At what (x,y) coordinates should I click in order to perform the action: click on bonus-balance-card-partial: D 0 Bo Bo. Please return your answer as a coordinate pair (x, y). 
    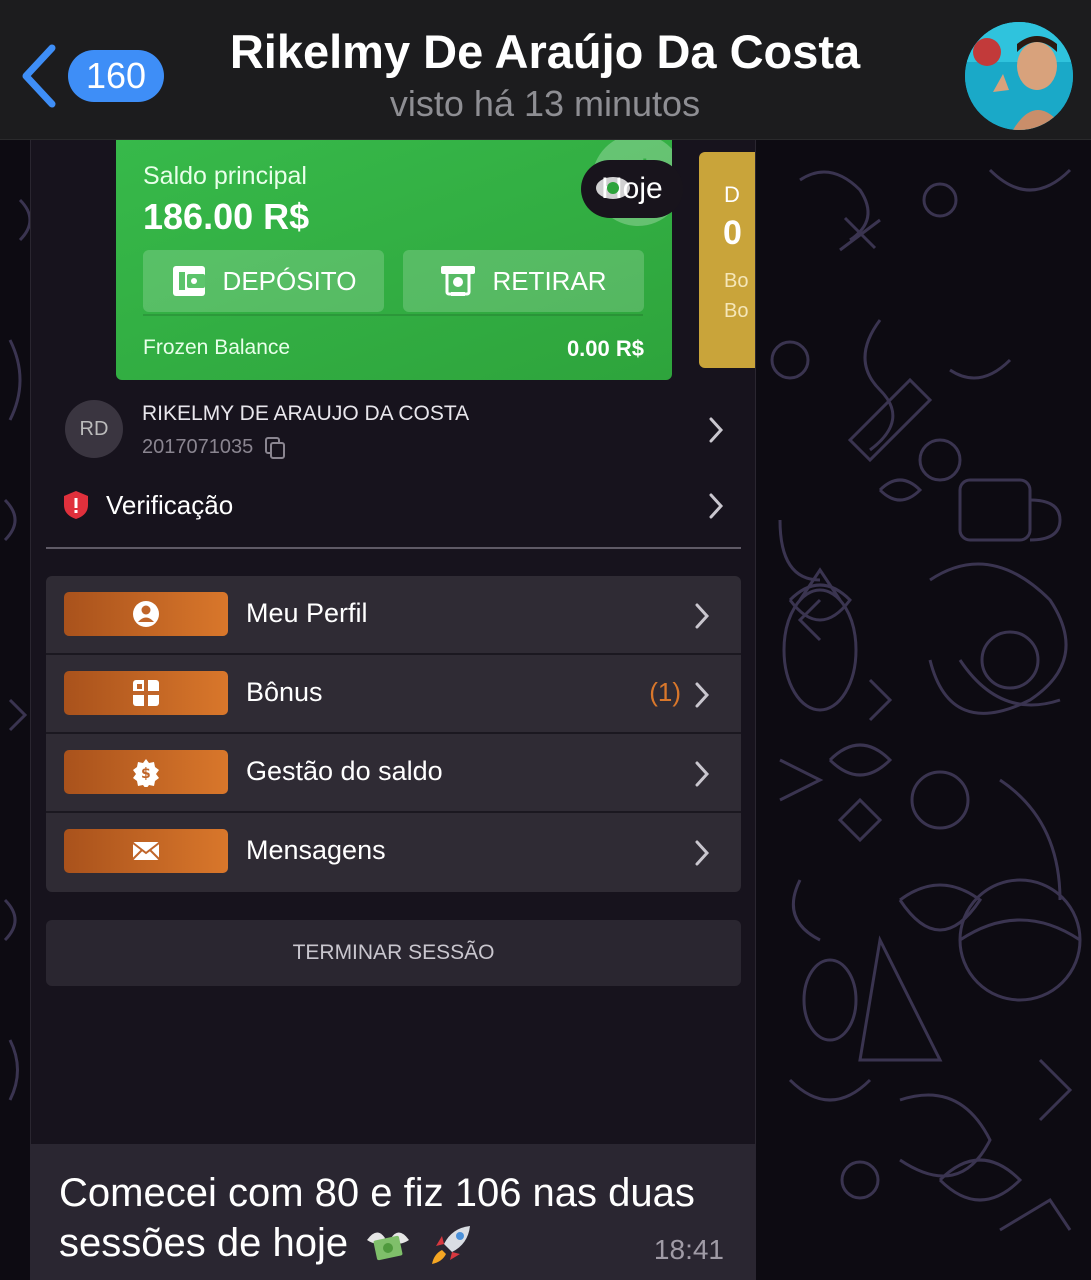
    Looking at the image, I should click on (727, 260).